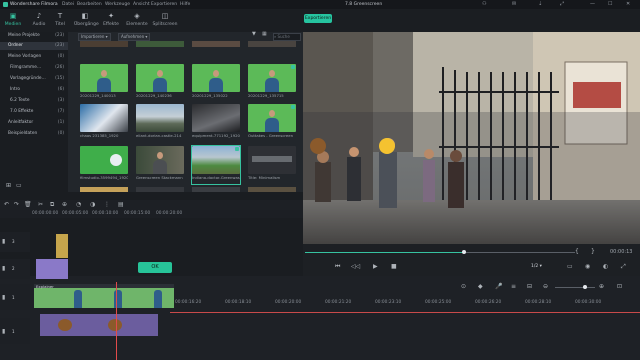 This screenshot has width=640, height=360. Describe the element at coordinates (318, 18) in the screenshot. I see `export-button: Exportieren` at that location.